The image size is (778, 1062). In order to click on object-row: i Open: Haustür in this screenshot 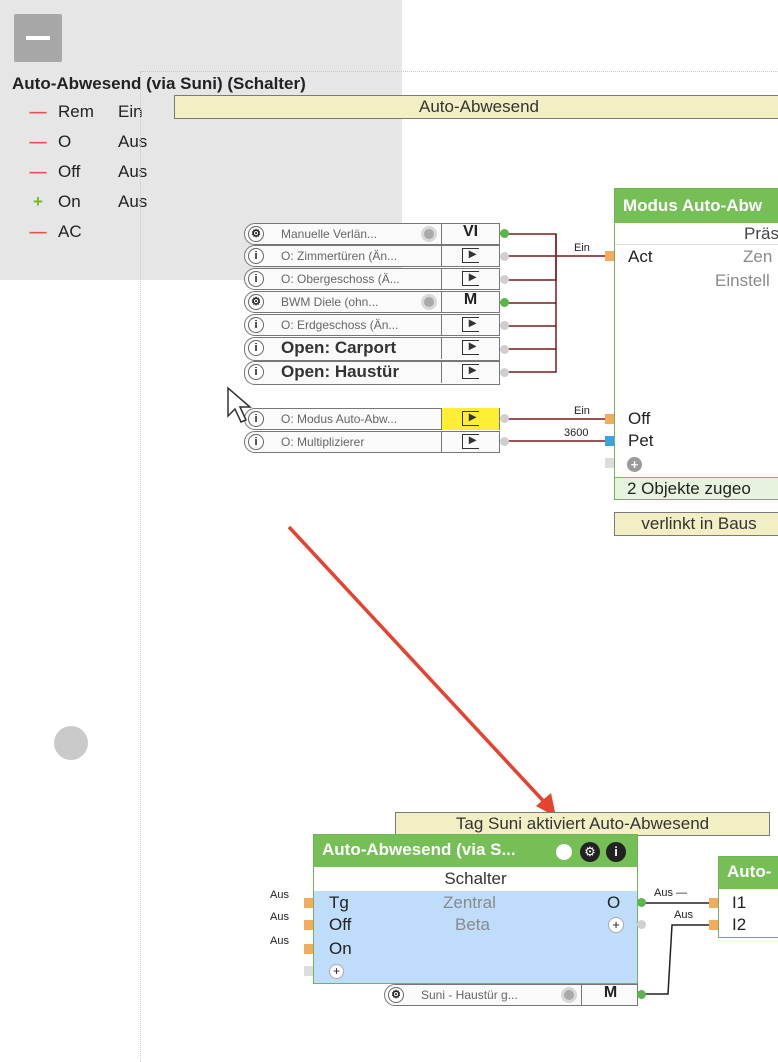, I will do `click(372, 373)`.